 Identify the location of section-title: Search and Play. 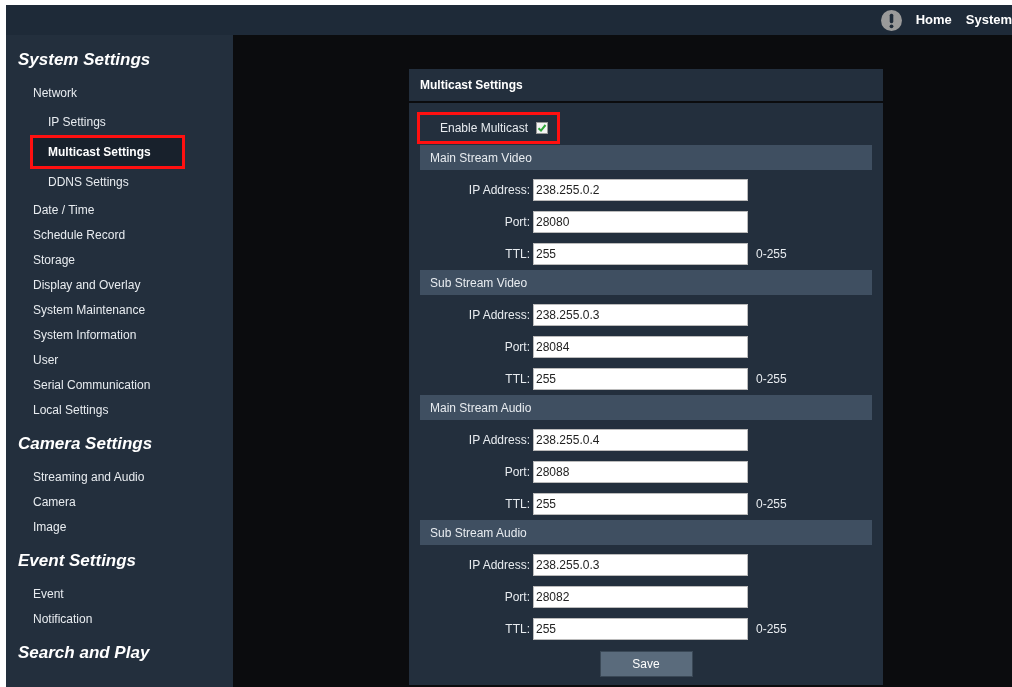
(84, 653).